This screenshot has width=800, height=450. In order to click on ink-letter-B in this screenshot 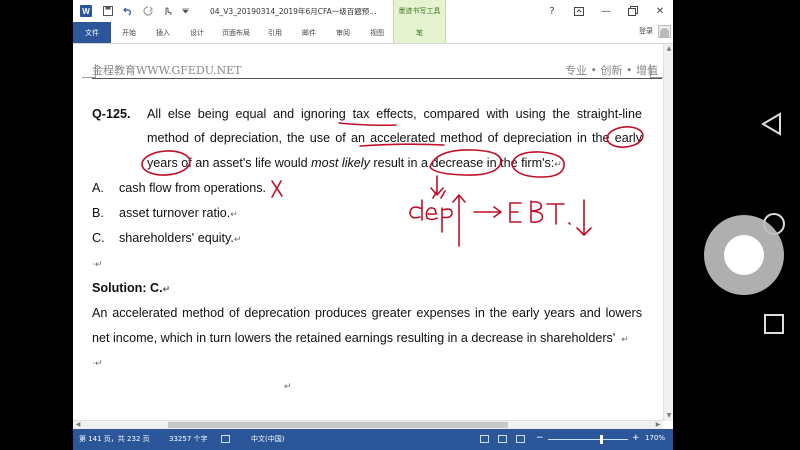, I will do `click(537, 211)`.